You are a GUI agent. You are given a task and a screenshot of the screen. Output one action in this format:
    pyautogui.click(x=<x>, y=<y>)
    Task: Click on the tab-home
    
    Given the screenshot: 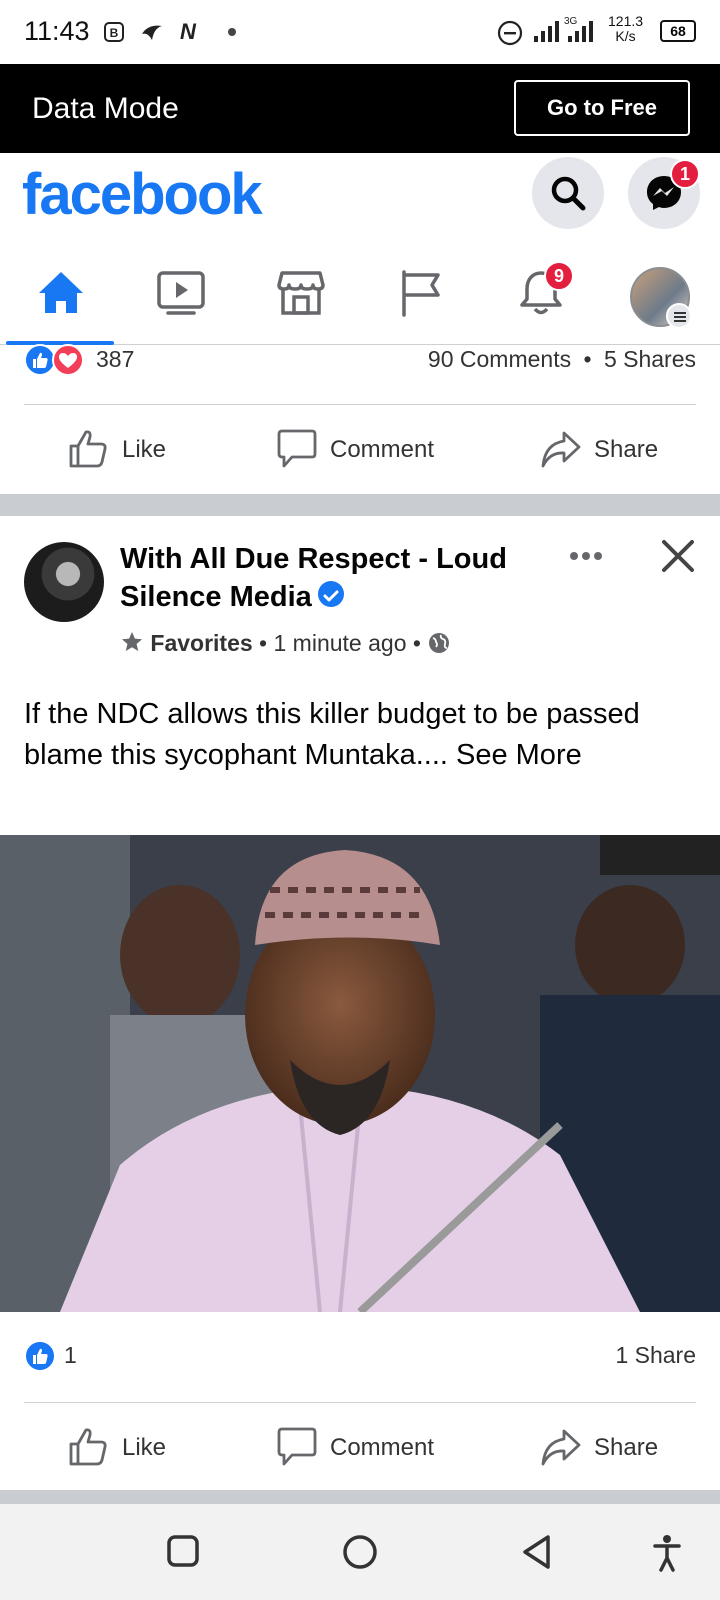 What is the action you would take?
    pyautogui.click(x=60, y=295)
    